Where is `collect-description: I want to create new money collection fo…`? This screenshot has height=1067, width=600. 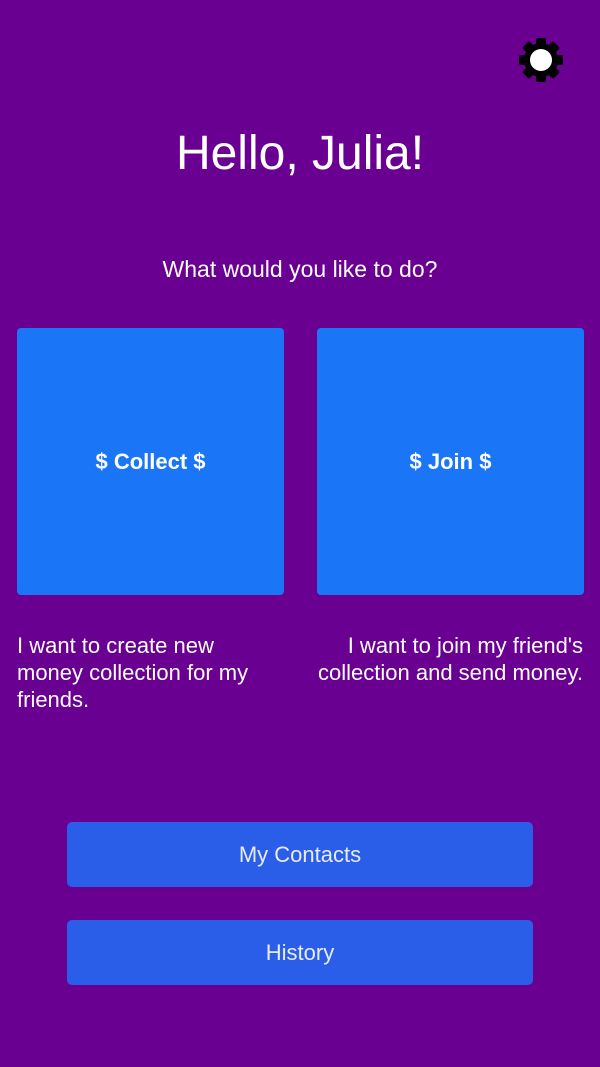 collect-description: I want to create new money collection fo… is located at coordinates (133, 672).